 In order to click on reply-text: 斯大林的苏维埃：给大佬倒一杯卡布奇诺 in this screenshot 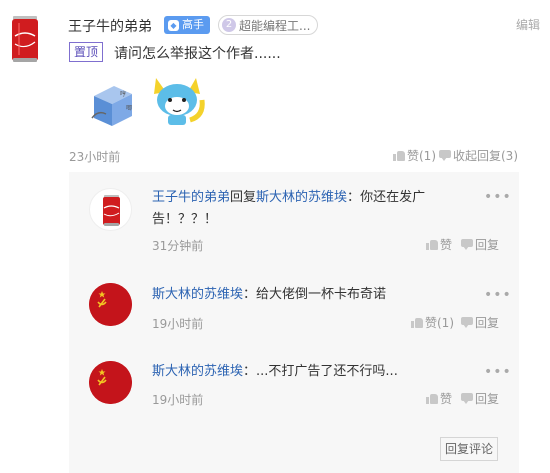, I will do `click(302, 295)`.